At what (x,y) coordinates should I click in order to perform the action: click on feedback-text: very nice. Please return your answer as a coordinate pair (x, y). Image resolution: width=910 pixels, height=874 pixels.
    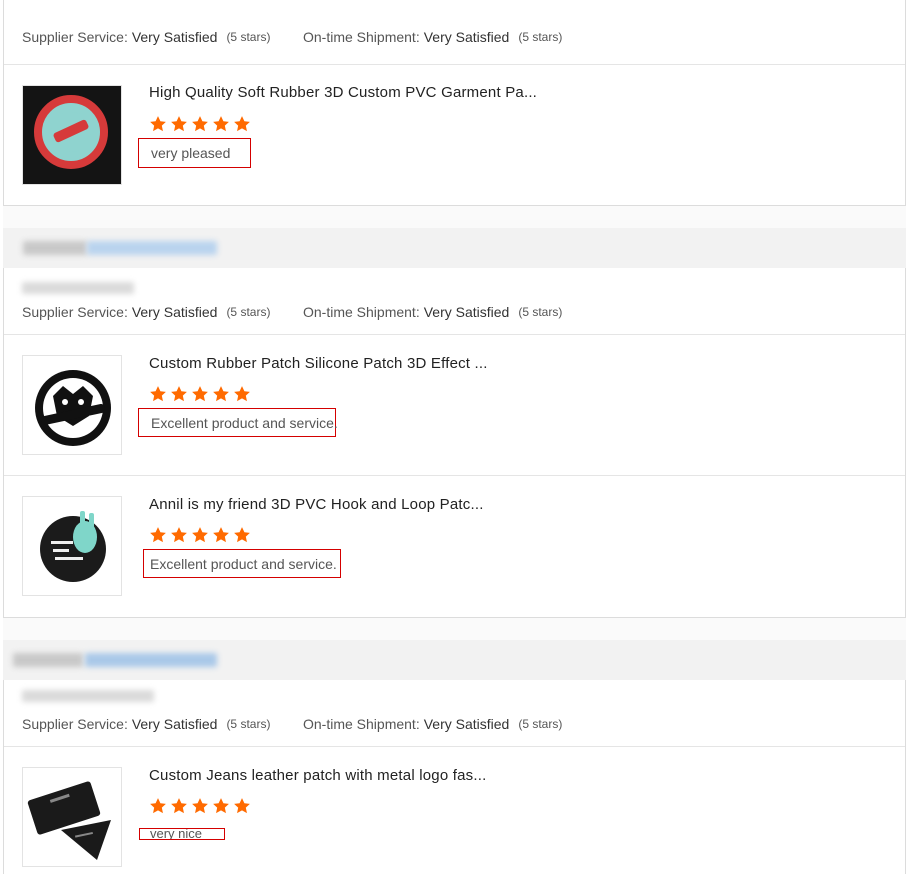
    Looking at the image, I should click on (182, 834).